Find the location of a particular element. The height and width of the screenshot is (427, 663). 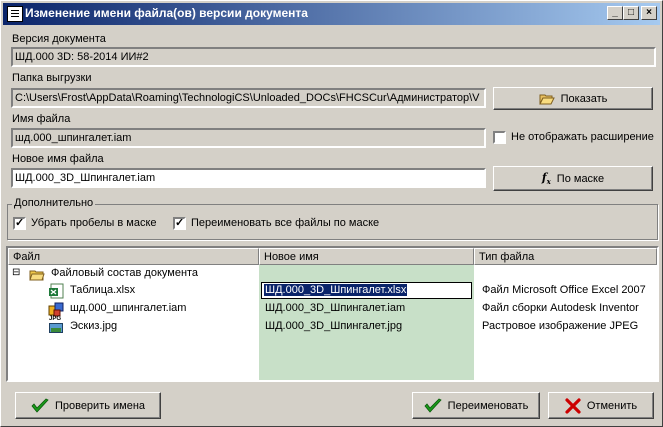

function-icon: fx is located at coordinates (546, 178).